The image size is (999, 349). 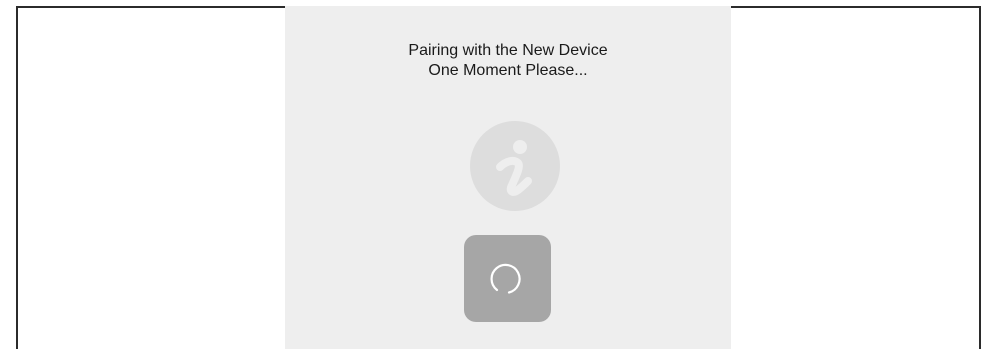 I want to click on pairing-title: Pairing with the New Device, so click(x=508, y=50).